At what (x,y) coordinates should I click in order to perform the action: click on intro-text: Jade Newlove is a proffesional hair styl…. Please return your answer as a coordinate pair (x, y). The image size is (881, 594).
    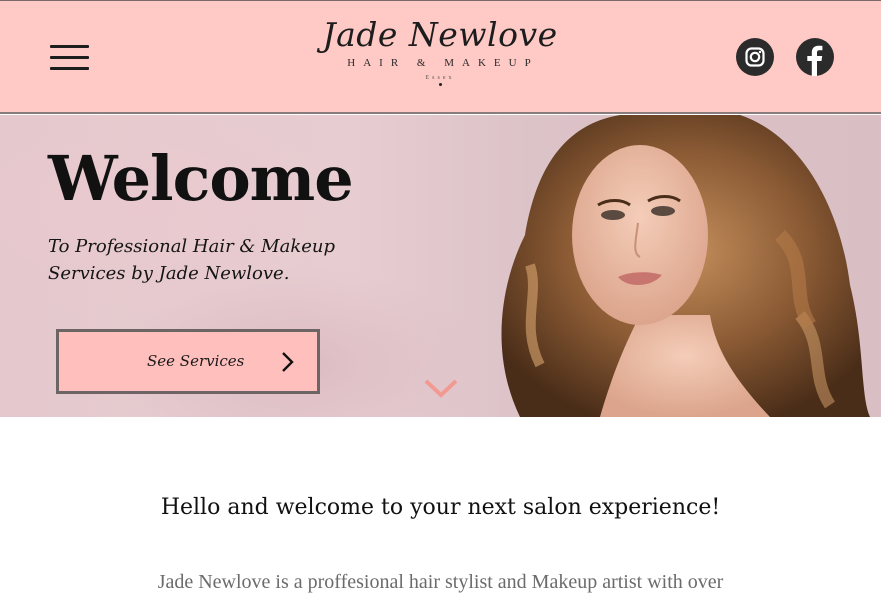
    Looking at the image, I should click on (440, 582).